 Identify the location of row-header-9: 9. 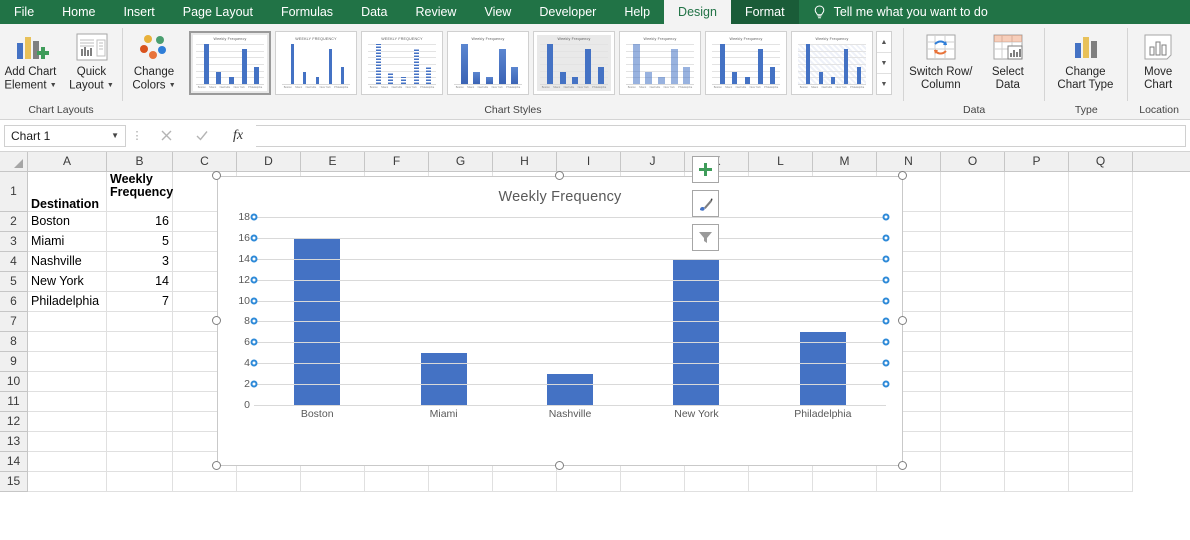
(14, 362).